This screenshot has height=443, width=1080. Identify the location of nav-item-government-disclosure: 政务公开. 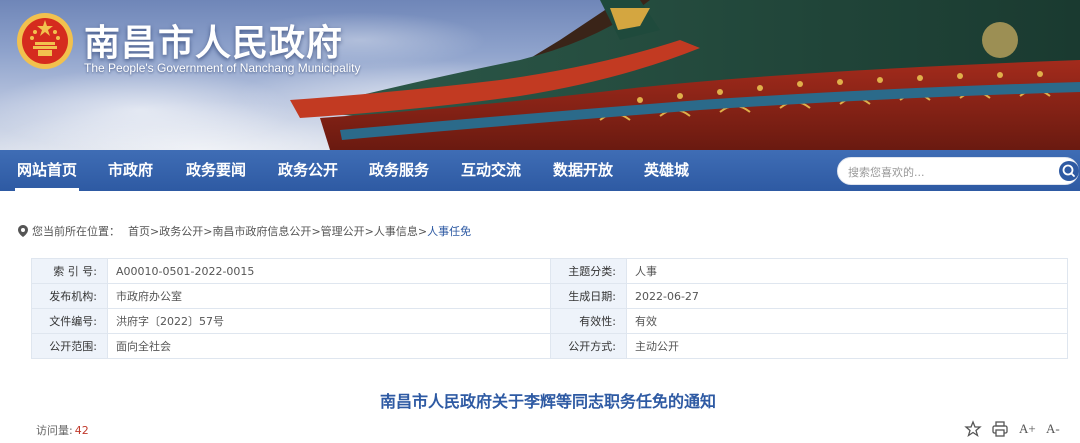
(308, 170).